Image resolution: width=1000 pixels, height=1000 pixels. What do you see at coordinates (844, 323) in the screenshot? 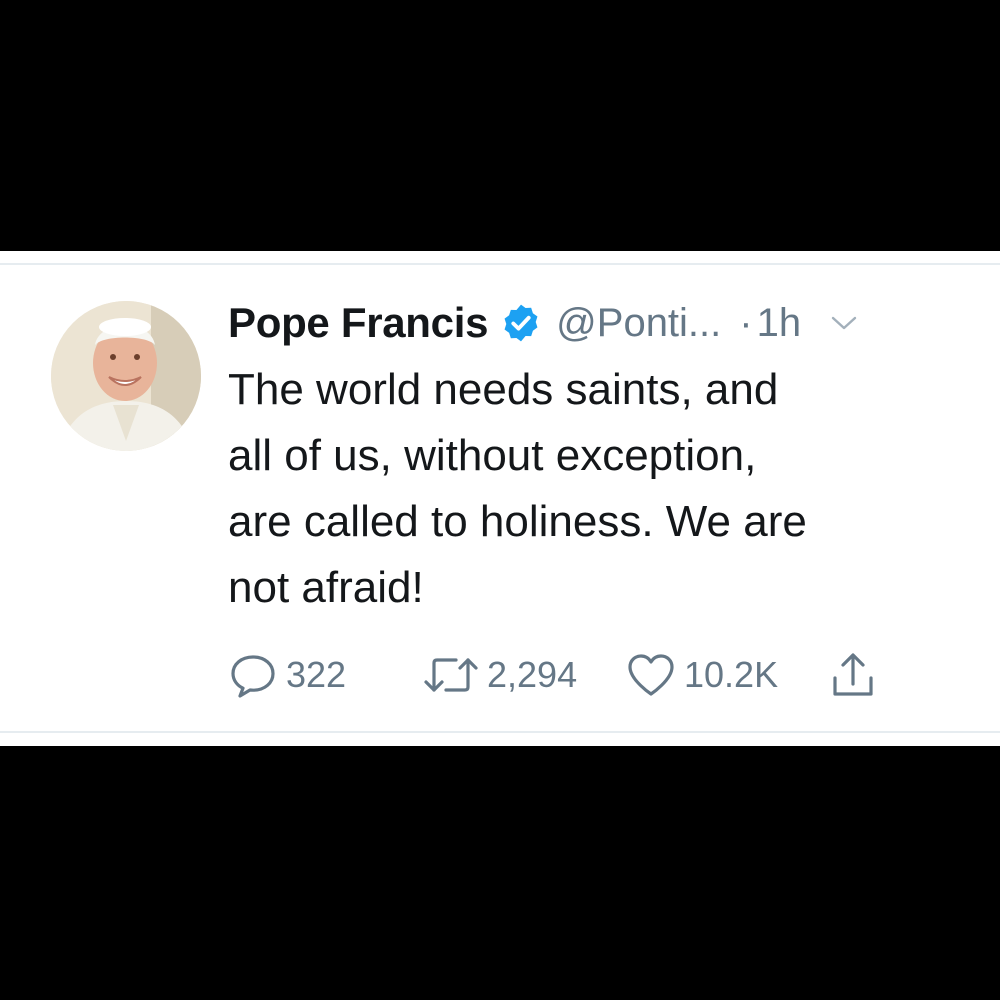
I see `chevron-down-icon` at bounding box center [844, 323].